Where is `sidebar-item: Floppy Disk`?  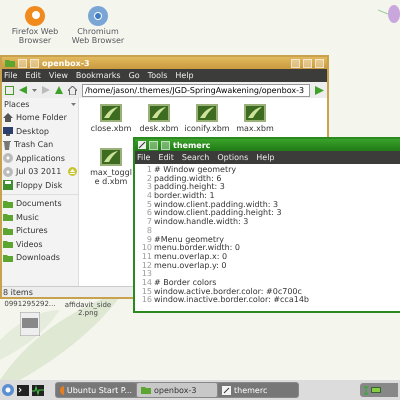 sidebar-item: Floppy Disk is located at coordinates (40, 185).